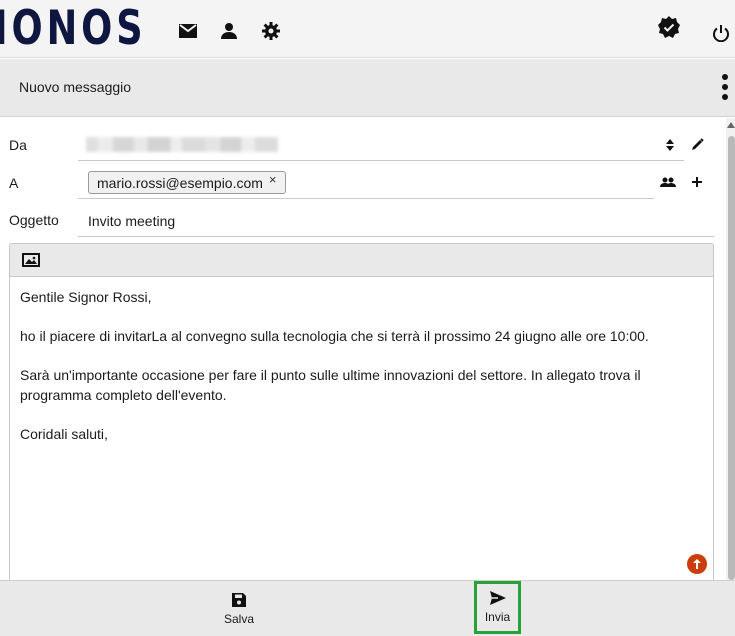 The height and width of the screenshot is (636, 735). What do you see at coordinates (497, 598) in the screenshot?
I see `send-icon` at bounding box center [497, 598].